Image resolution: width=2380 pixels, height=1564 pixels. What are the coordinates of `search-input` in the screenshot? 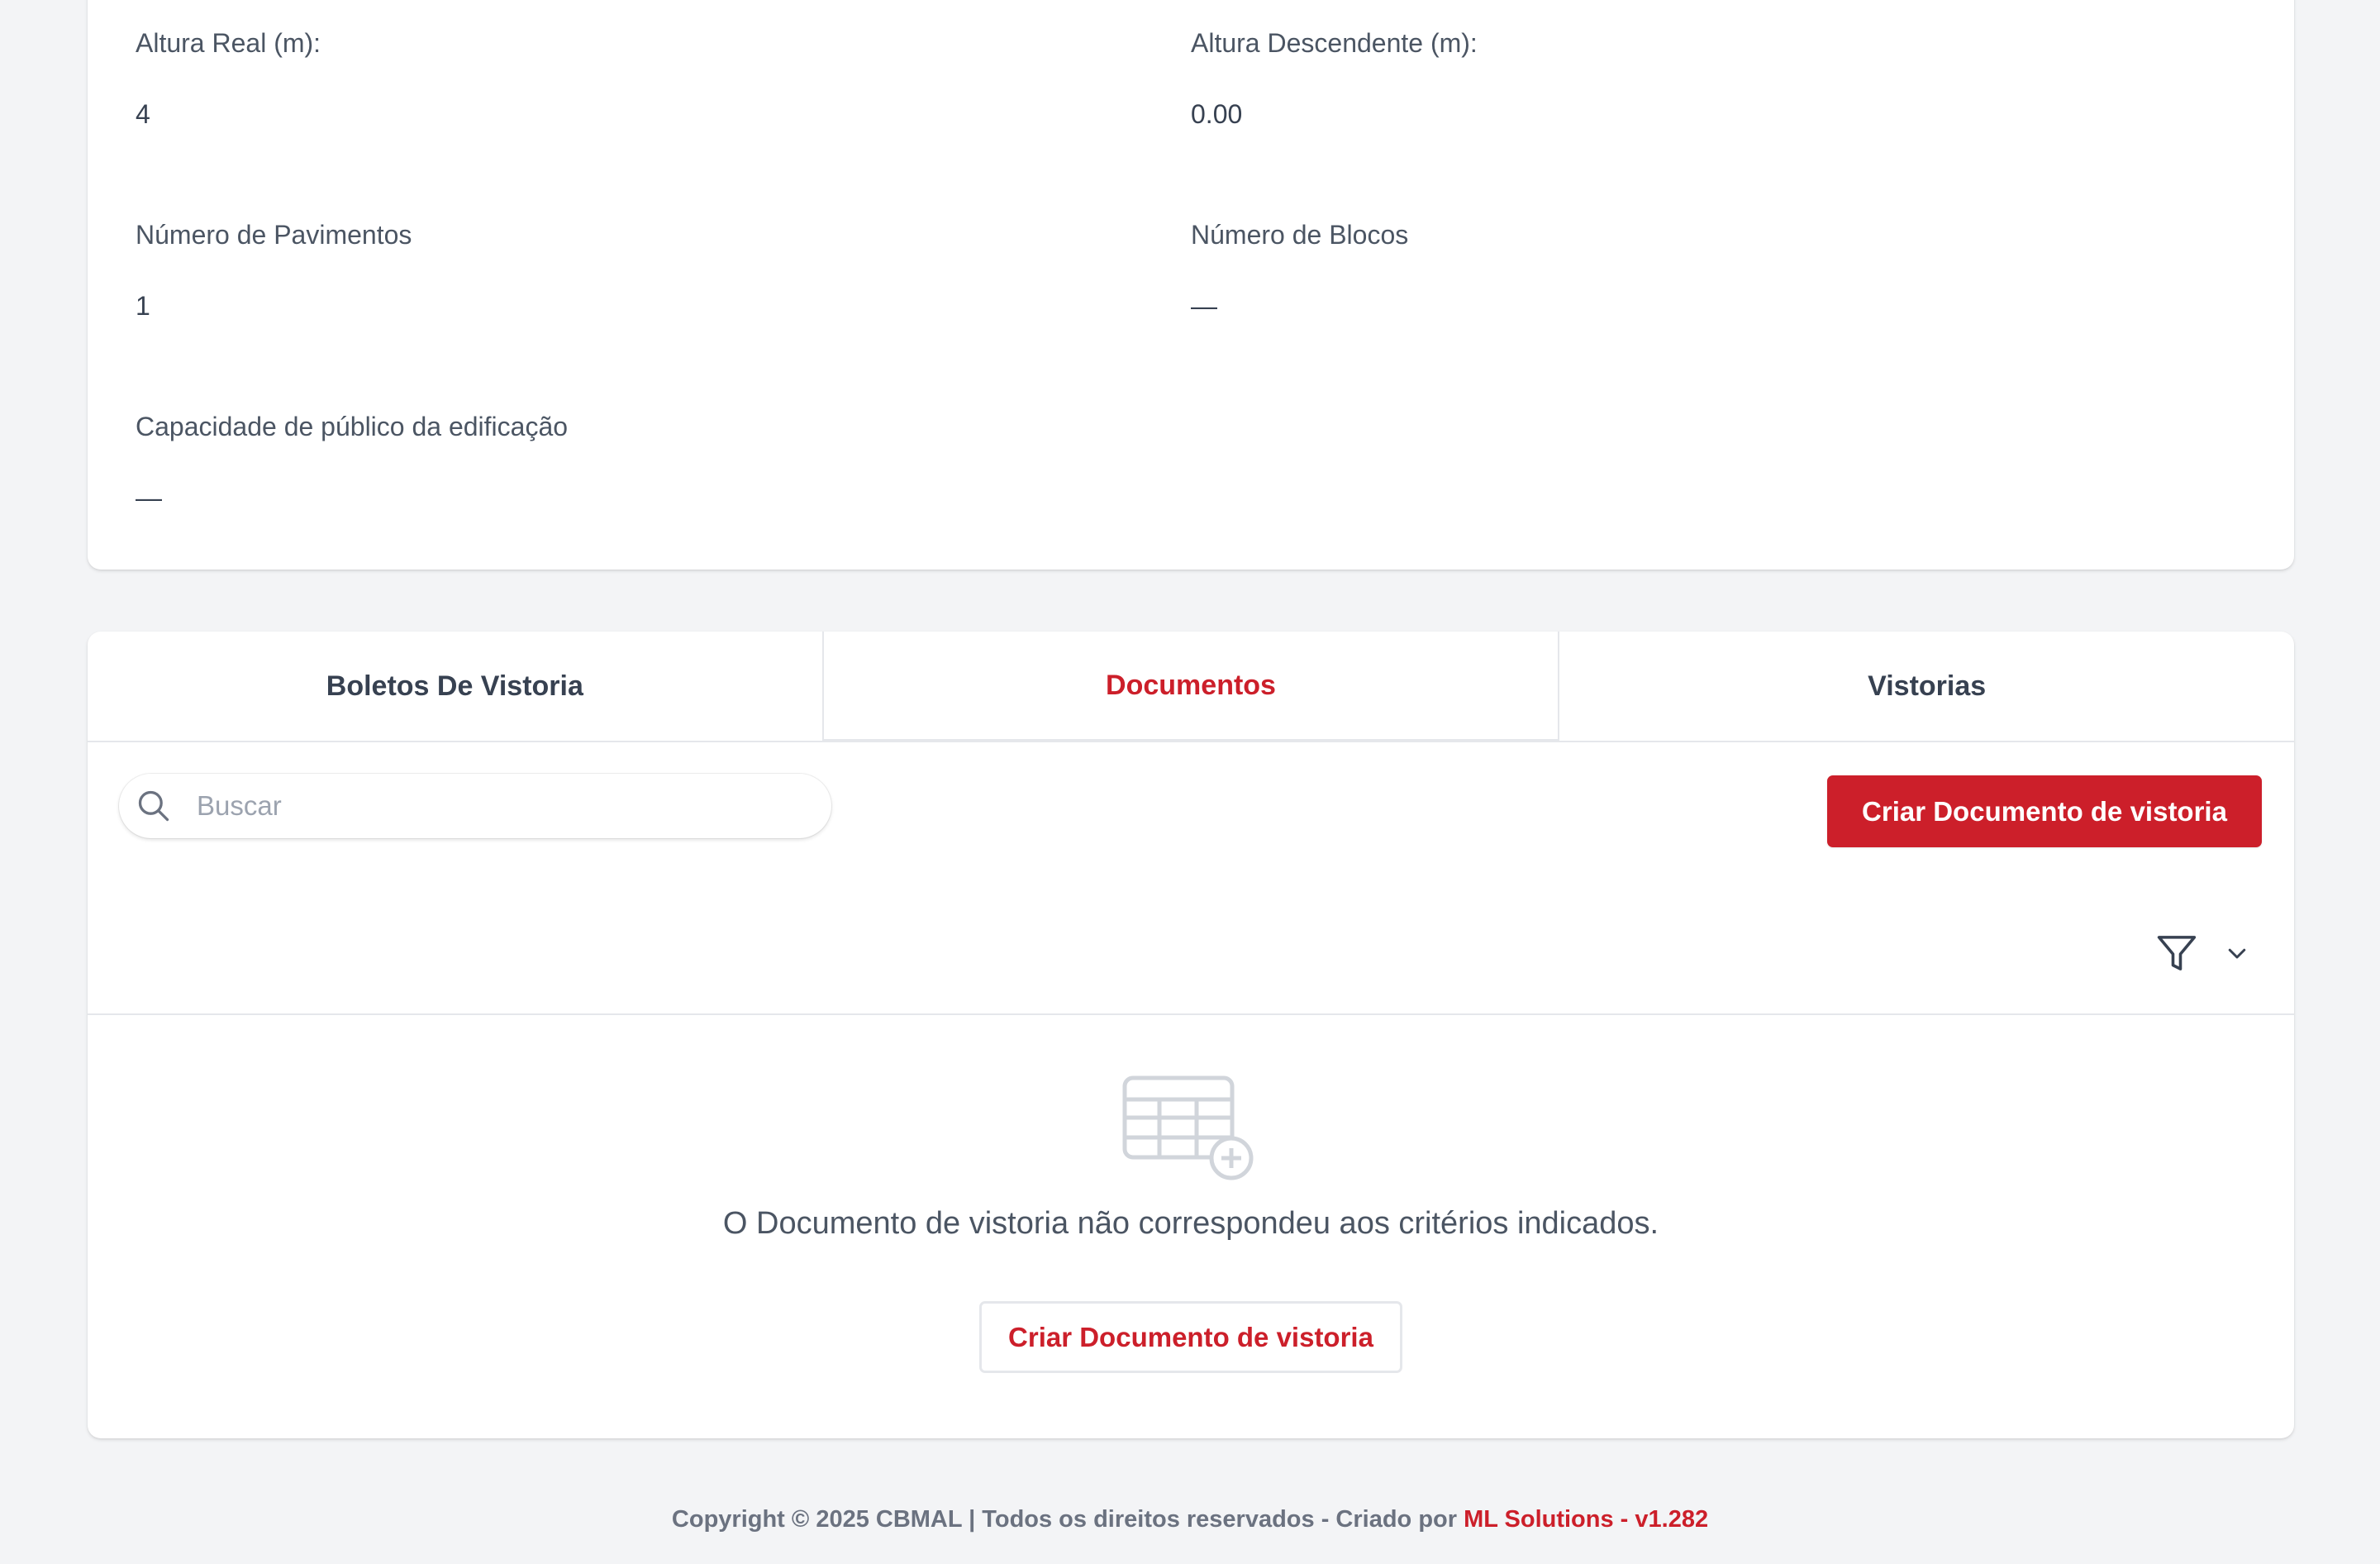 It's located at (502, 806).